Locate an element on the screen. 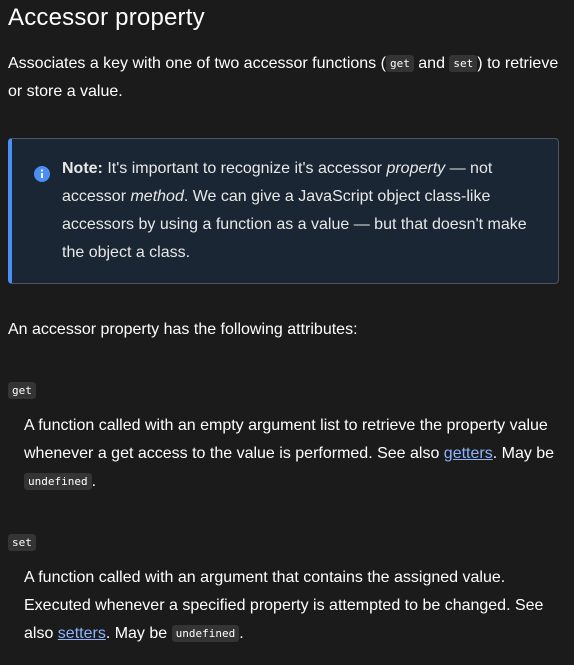 This screenshot has width=574, height=665. set-undefined-code: undefined is located at coordinates (205, 633).